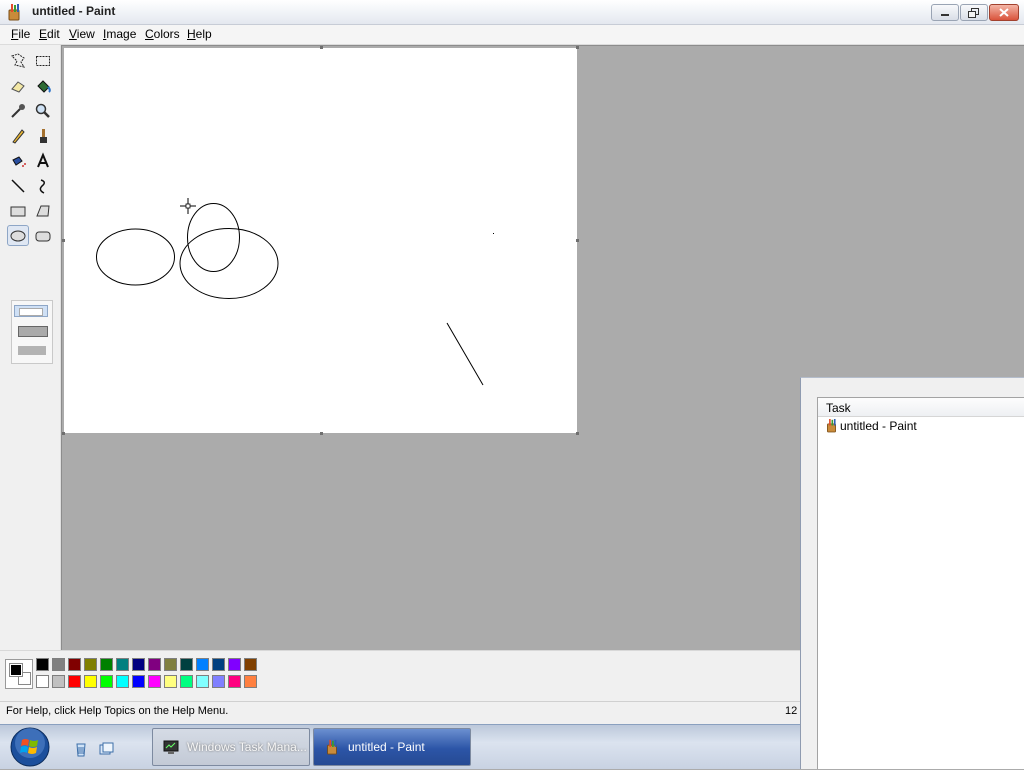 This screenshot has width=1024, height=770. I want to click on pencil-tool, so click(18, 135).